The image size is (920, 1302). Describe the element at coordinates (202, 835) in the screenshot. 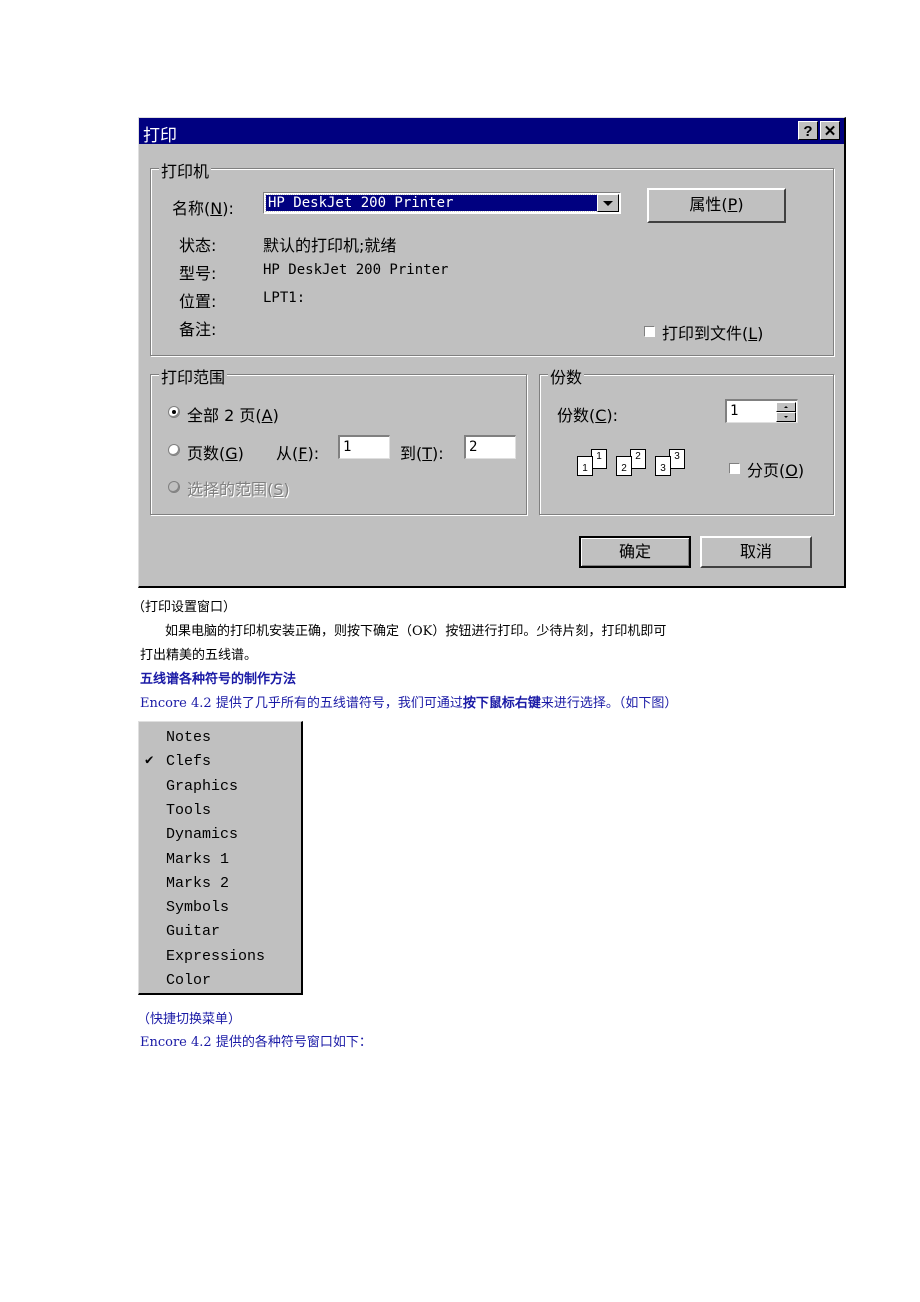

I see `menu-item-label: Dynamics` at that location.